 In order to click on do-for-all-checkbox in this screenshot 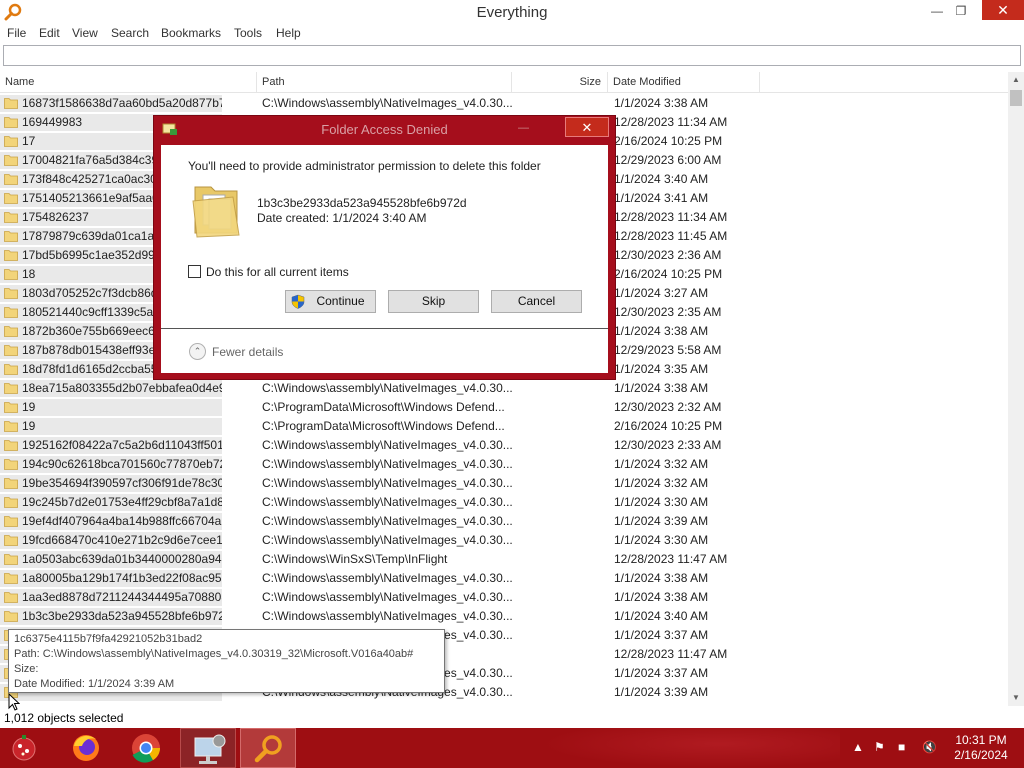, I will do `click(194, 271)`.